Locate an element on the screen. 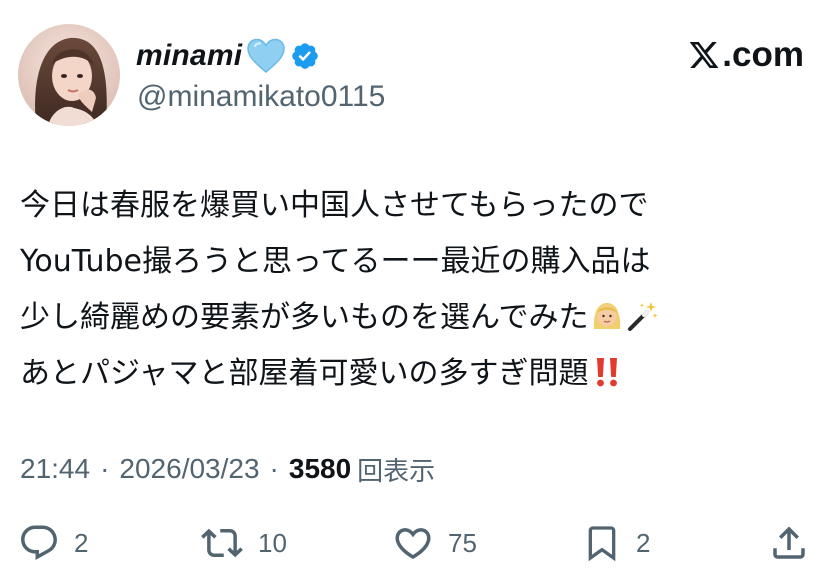 Image resolution: width=828 pixels, height=582 pixels. bookmark-count: 2 is located at coordinates (643, 542).